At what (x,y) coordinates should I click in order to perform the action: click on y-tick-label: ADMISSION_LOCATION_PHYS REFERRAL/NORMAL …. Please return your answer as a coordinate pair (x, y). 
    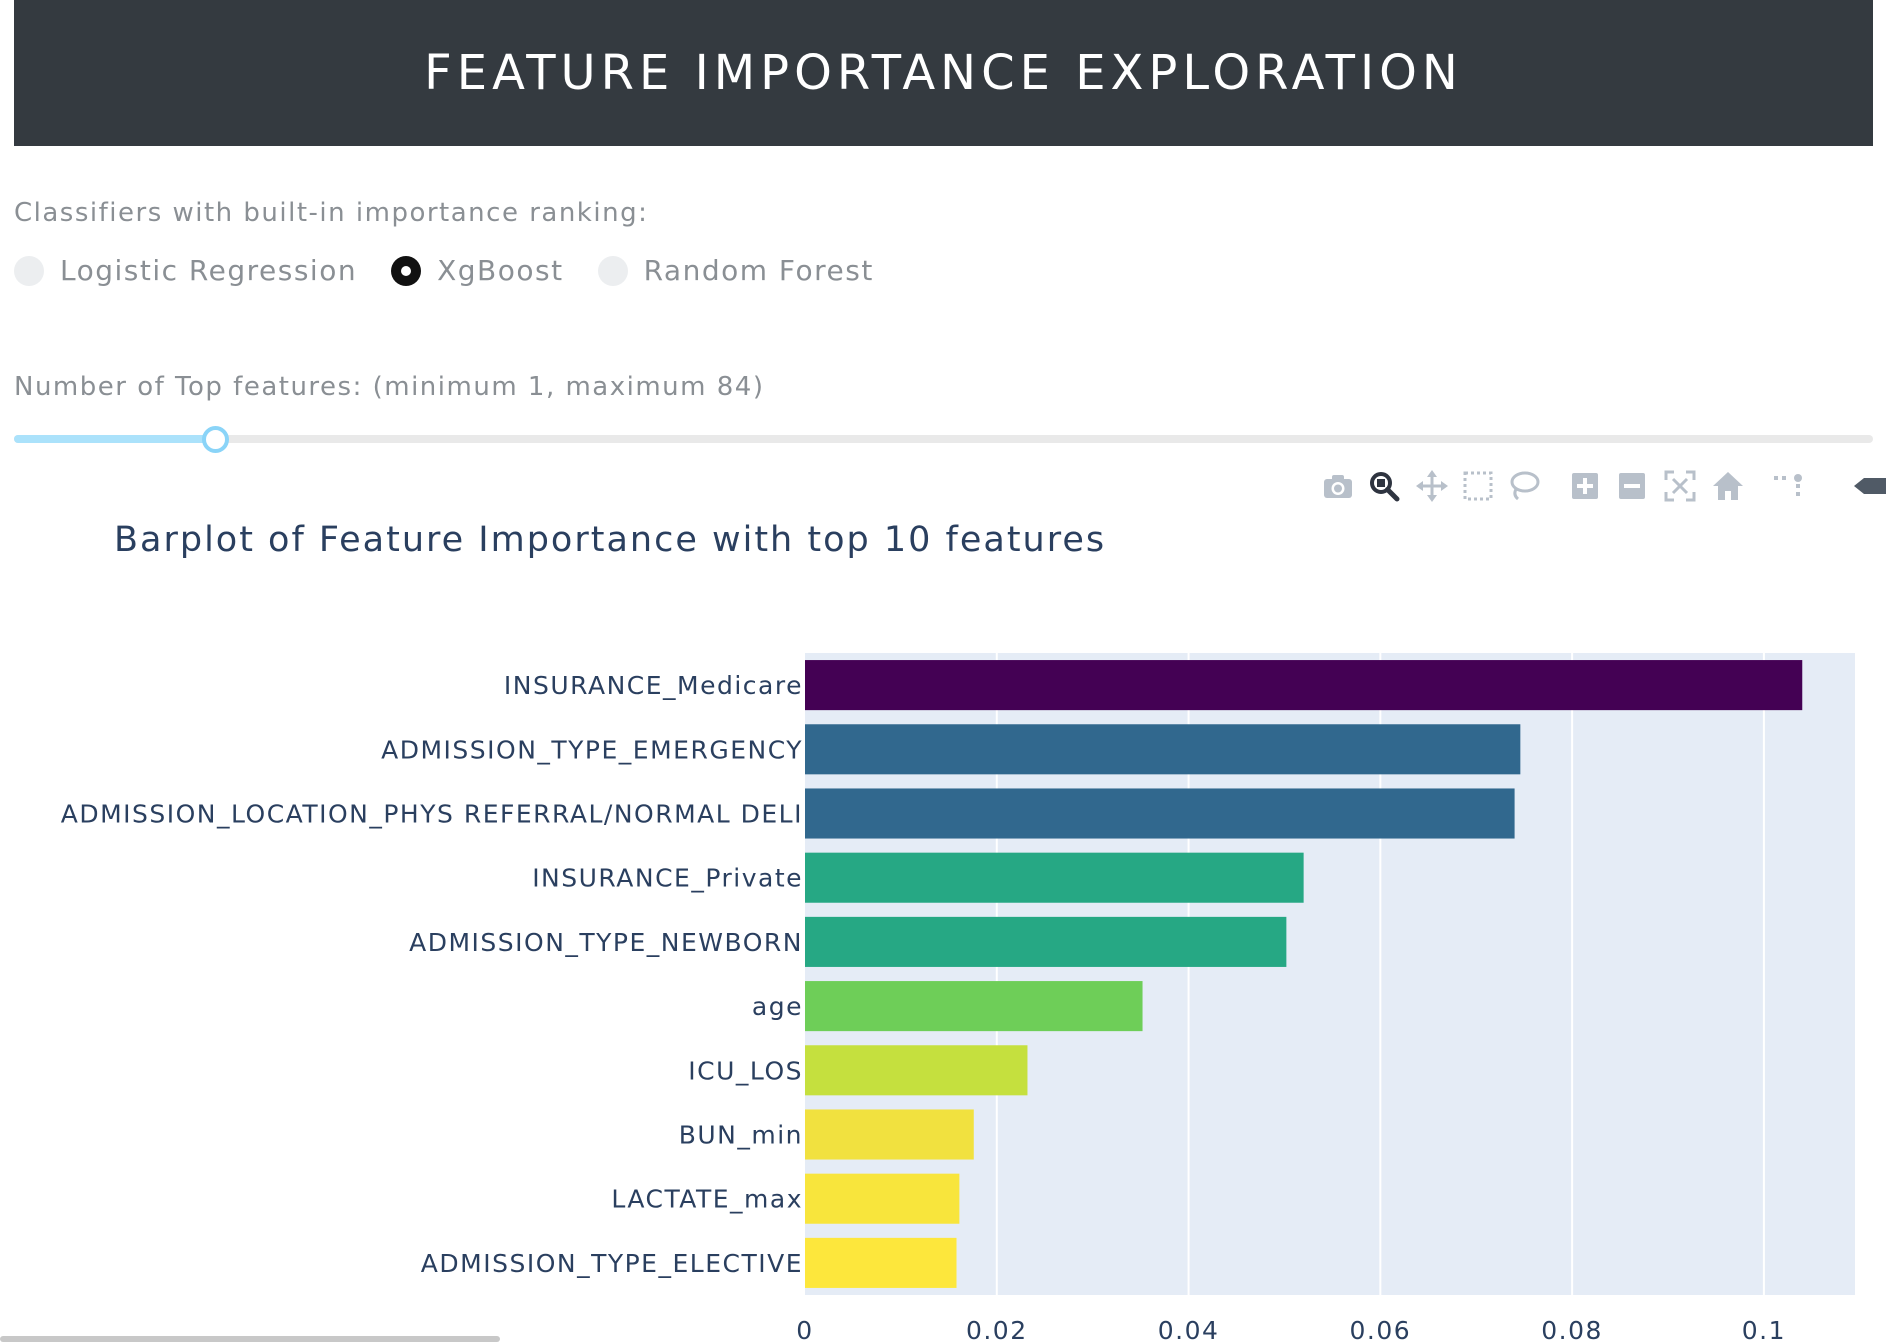
    Looking at the image, I should click on (432, 814).